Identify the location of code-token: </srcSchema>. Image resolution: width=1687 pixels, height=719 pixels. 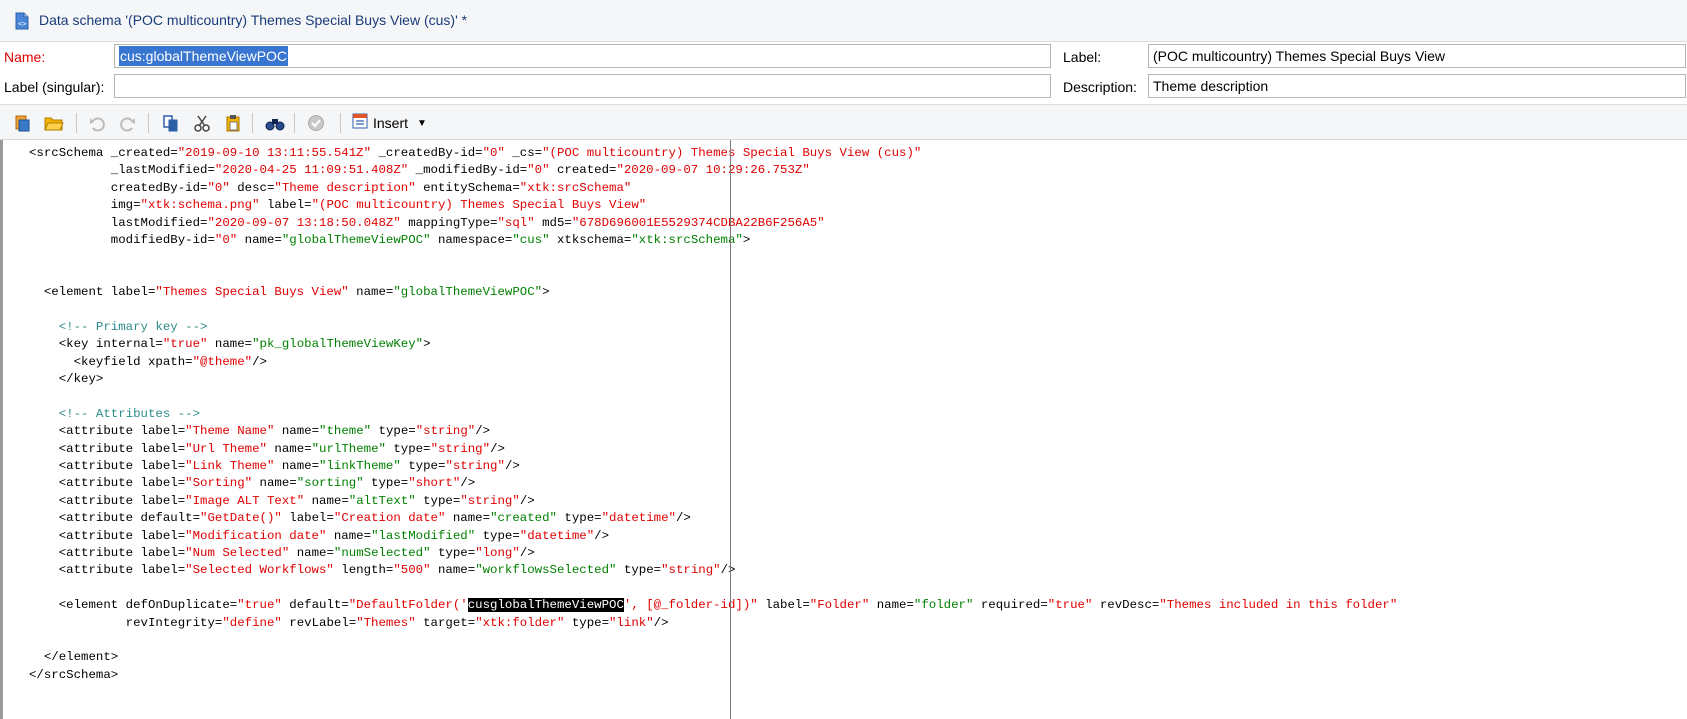
(74, 674).